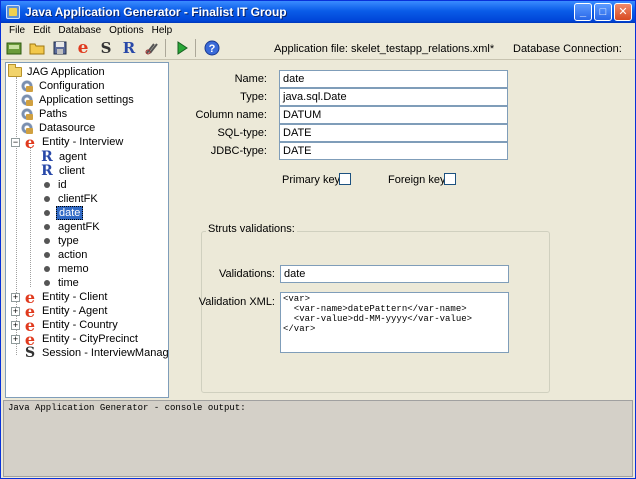 The image size is (636, 479). I want to click on tree-root: JAG Application, so click(57, 71).